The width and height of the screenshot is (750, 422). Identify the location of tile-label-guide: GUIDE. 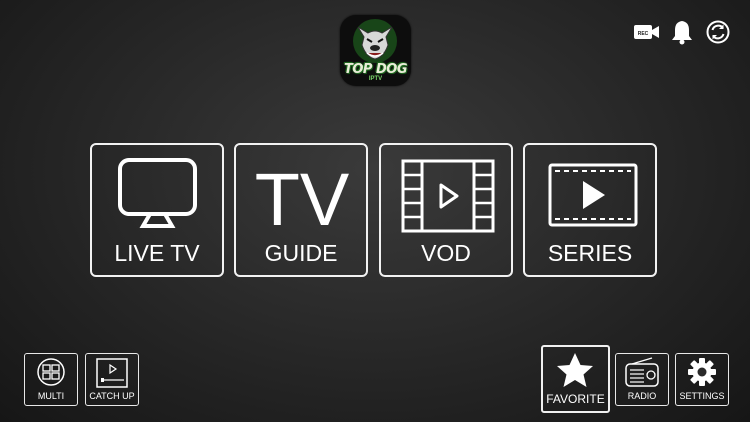
(301, 253).